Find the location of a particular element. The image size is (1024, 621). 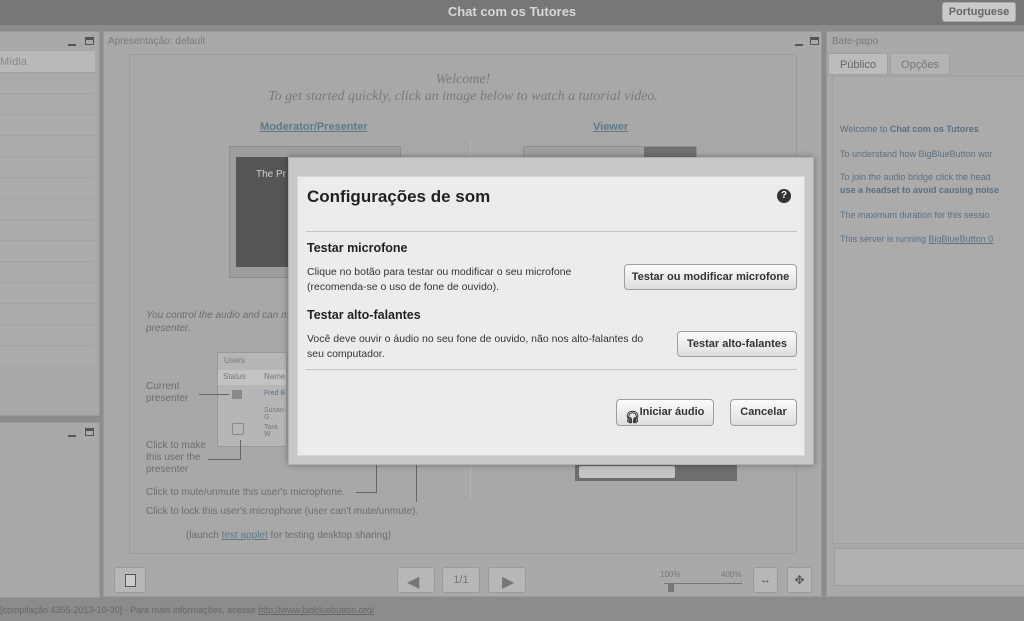

document-icon is located at coordinates (130, 580).